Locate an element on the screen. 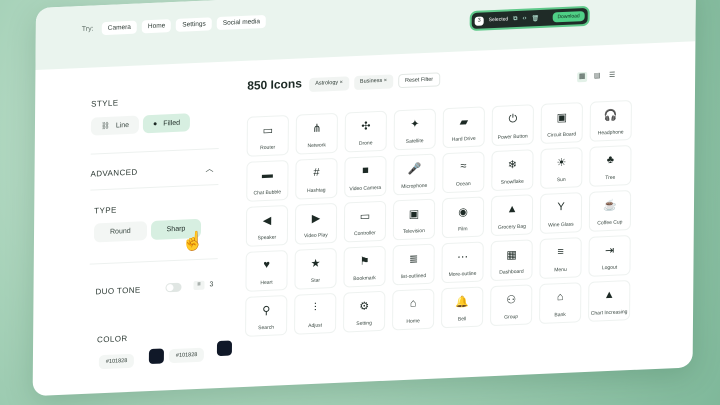 This screenshot has height=405, width=720. icon-tile-ocean: ≈ Ocean is located at coordinates (463, 172).